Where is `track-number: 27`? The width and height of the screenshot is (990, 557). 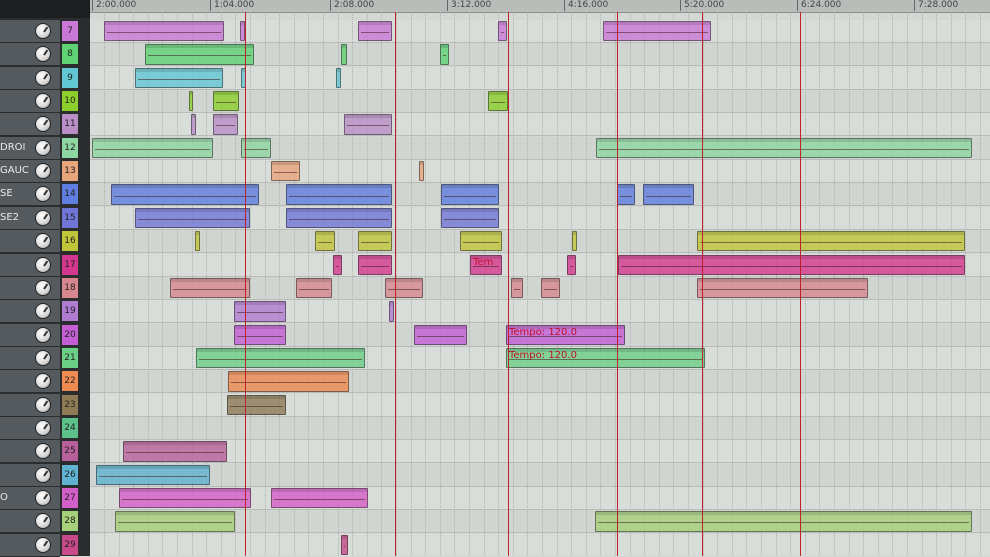 track-number: 27 is located at coordinates (70, 498).